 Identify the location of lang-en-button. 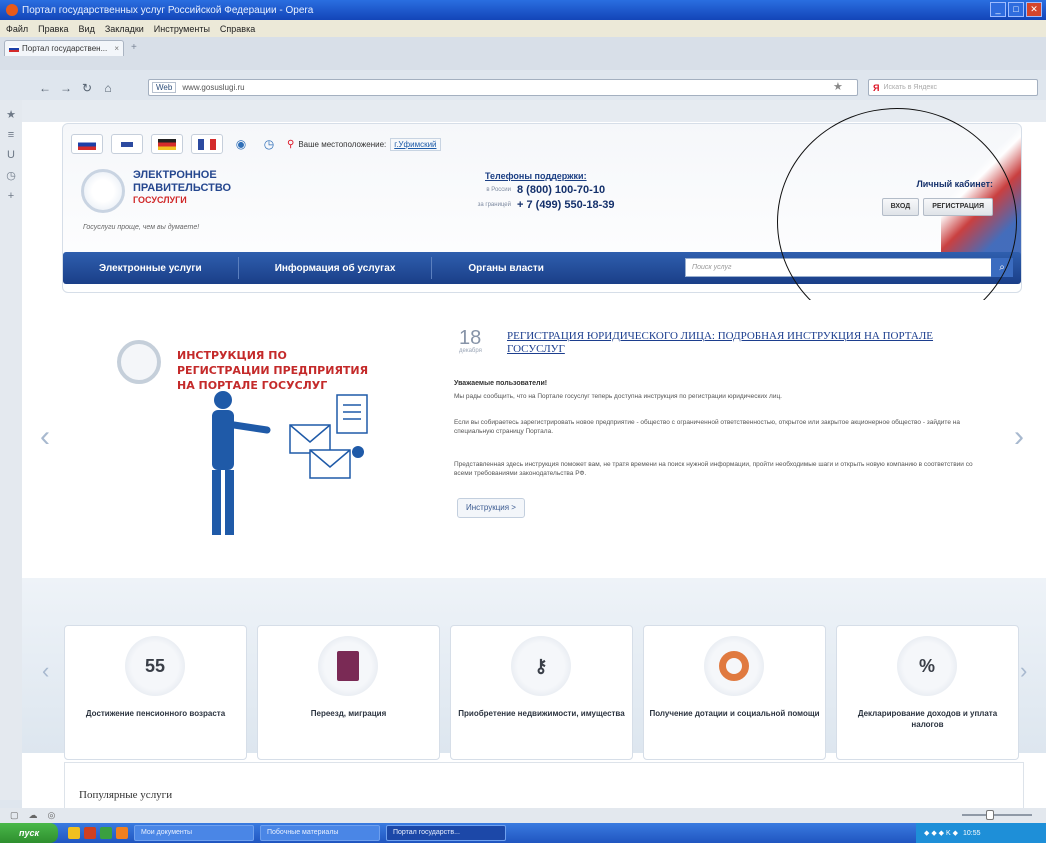
(127, 144).